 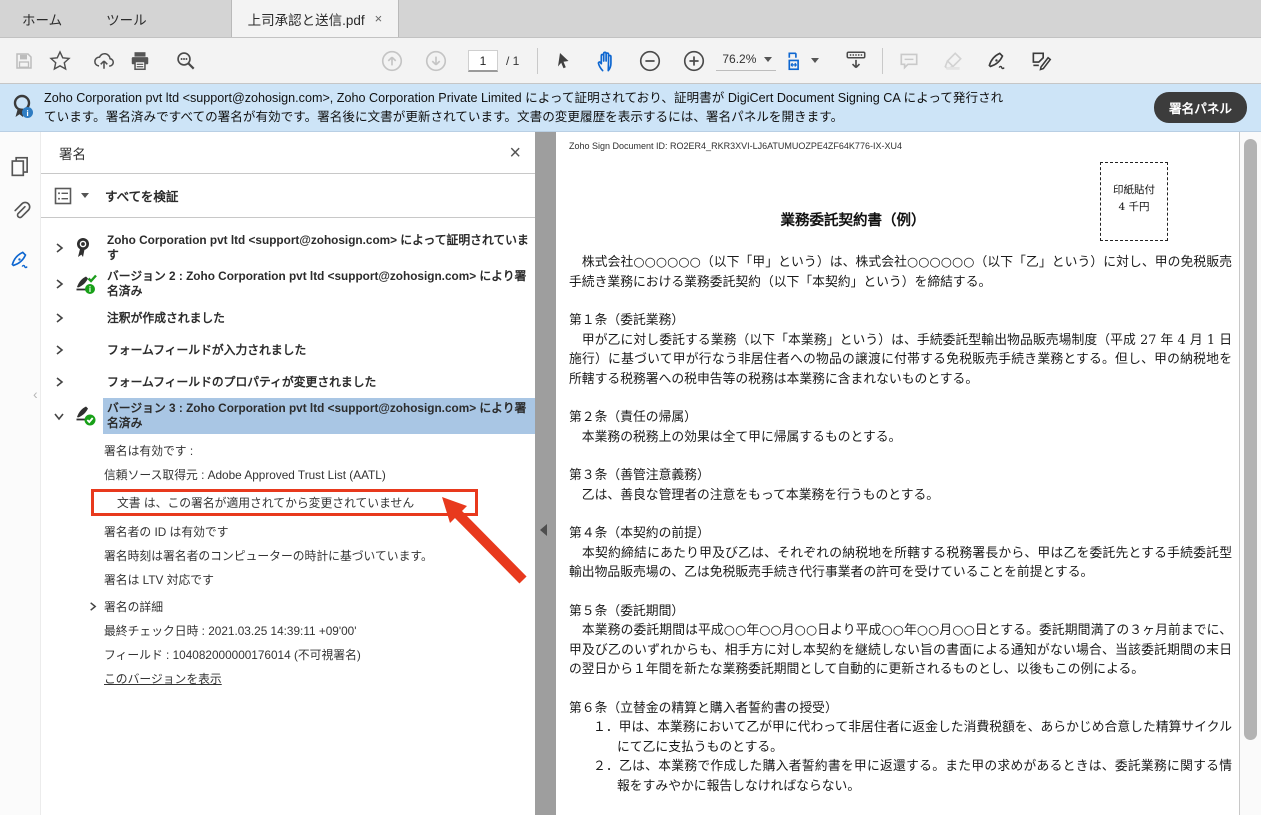 What do you see at coordinates (88, 284) in the screenshot?
I see `signature-valid-icon: i` at bounding box center [88, 284].